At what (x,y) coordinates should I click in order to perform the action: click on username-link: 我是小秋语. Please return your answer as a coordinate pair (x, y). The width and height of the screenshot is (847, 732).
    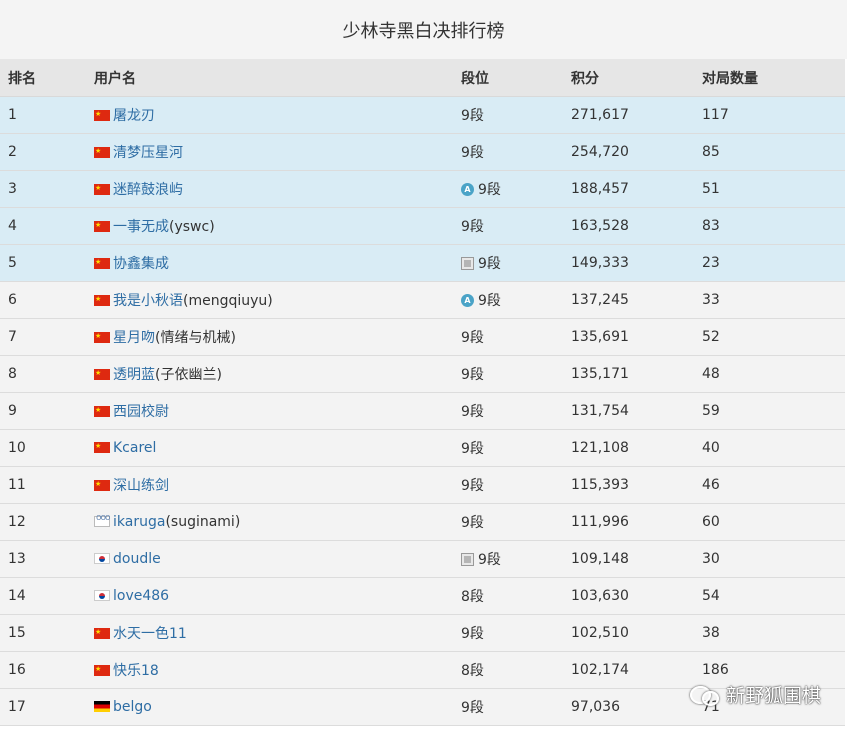
    Looking at the image, I should click on (148, 301).